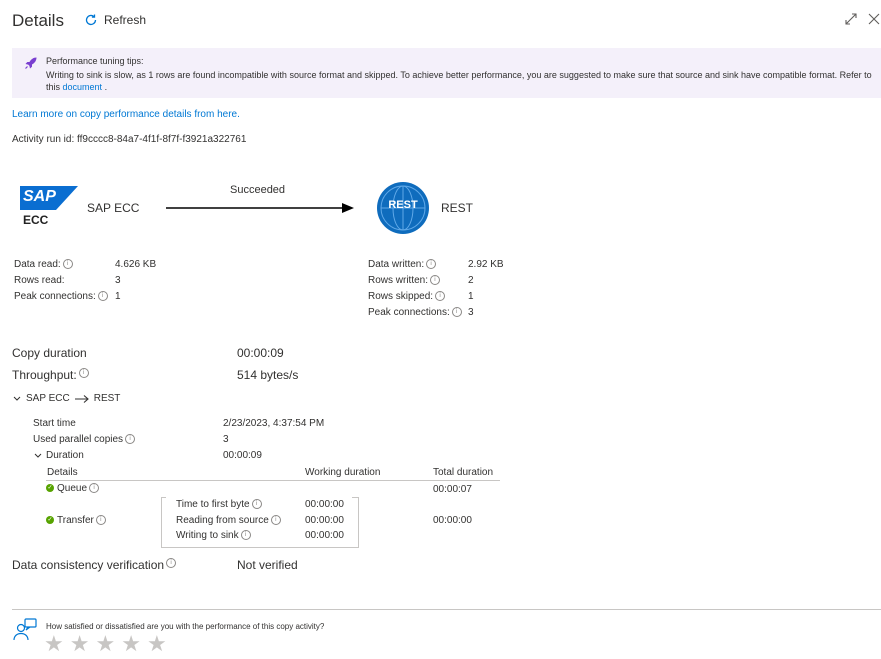 Image resolution: width=881 pixels, height=659 pixels. I want to click on star-3: ★, so click(105, 645).